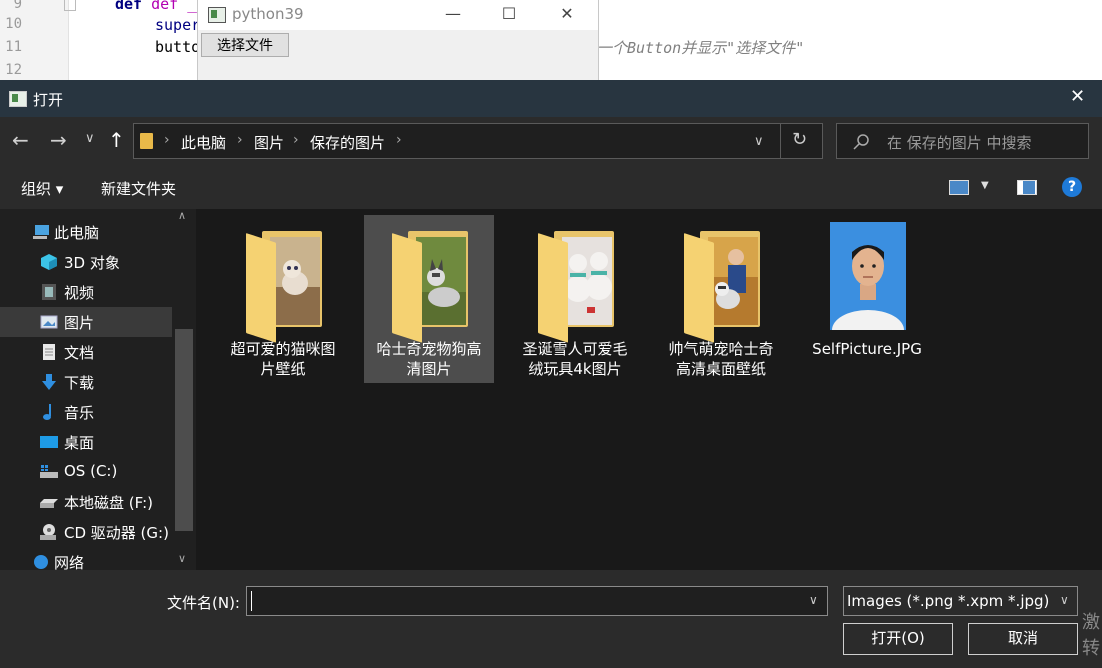 This screenshot has height=668, width=1102. I want to click on image-file-item: SelfPicture.JPG, so click(867, 299).